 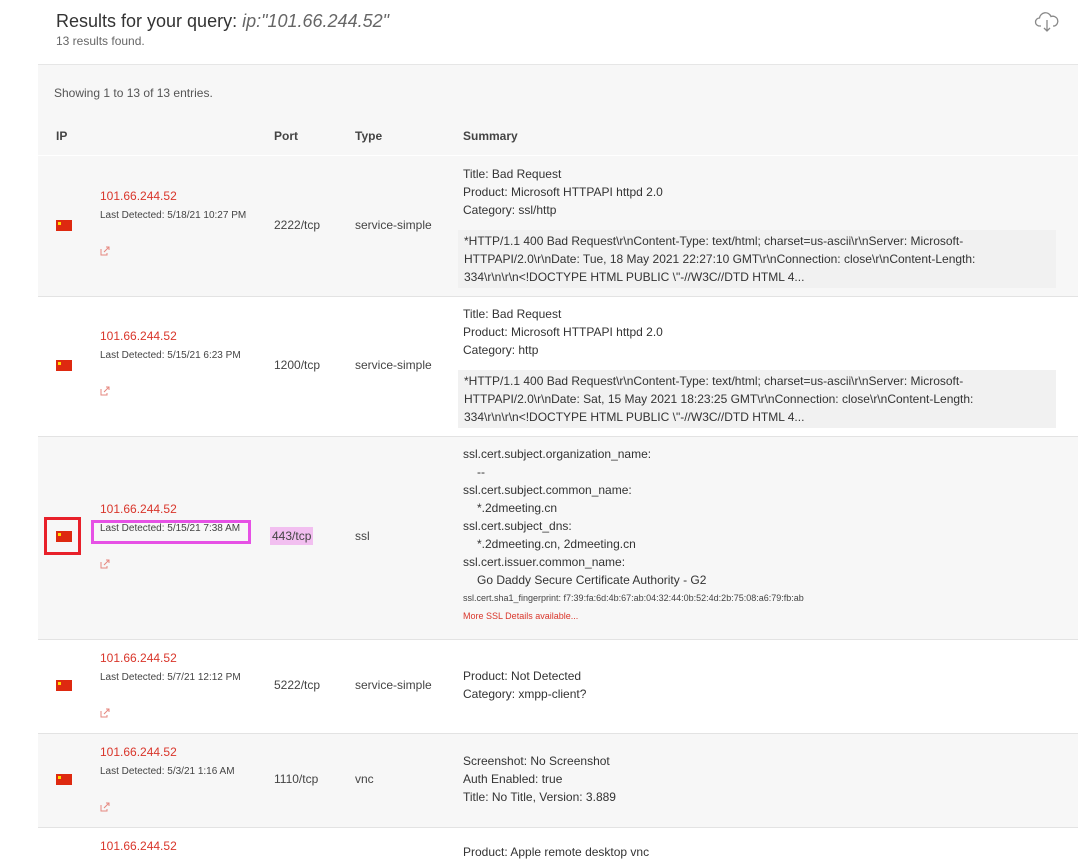 What do you see at coordinates (513, 779) in the screenshot?
I see `summary-line: Auth Enabled: true` at bounding box center [513, 779].